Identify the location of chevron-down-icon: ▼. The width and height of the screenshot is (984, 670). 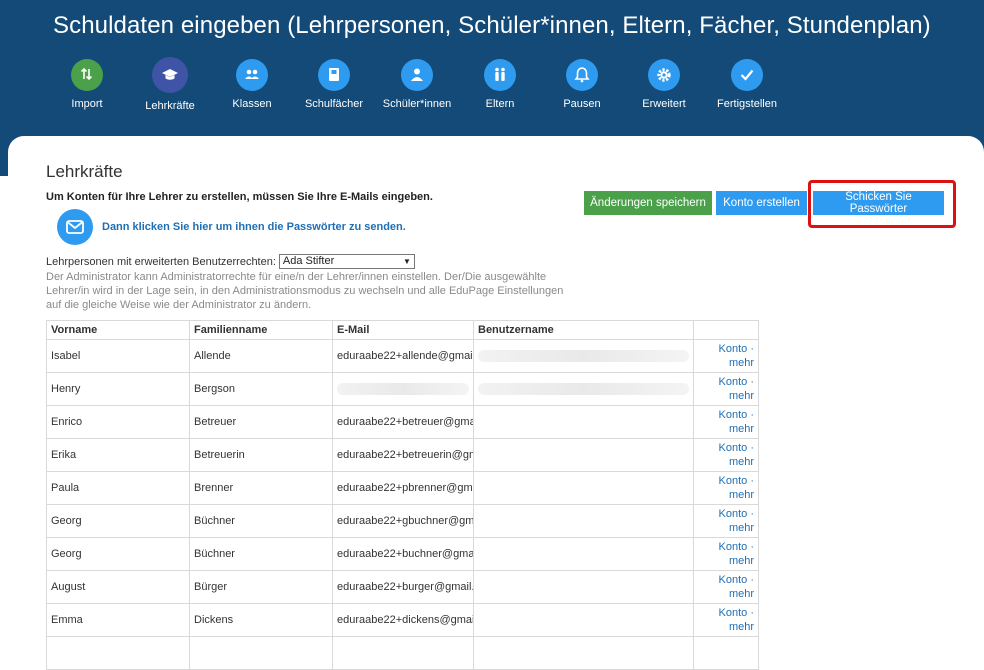
(406, 261).